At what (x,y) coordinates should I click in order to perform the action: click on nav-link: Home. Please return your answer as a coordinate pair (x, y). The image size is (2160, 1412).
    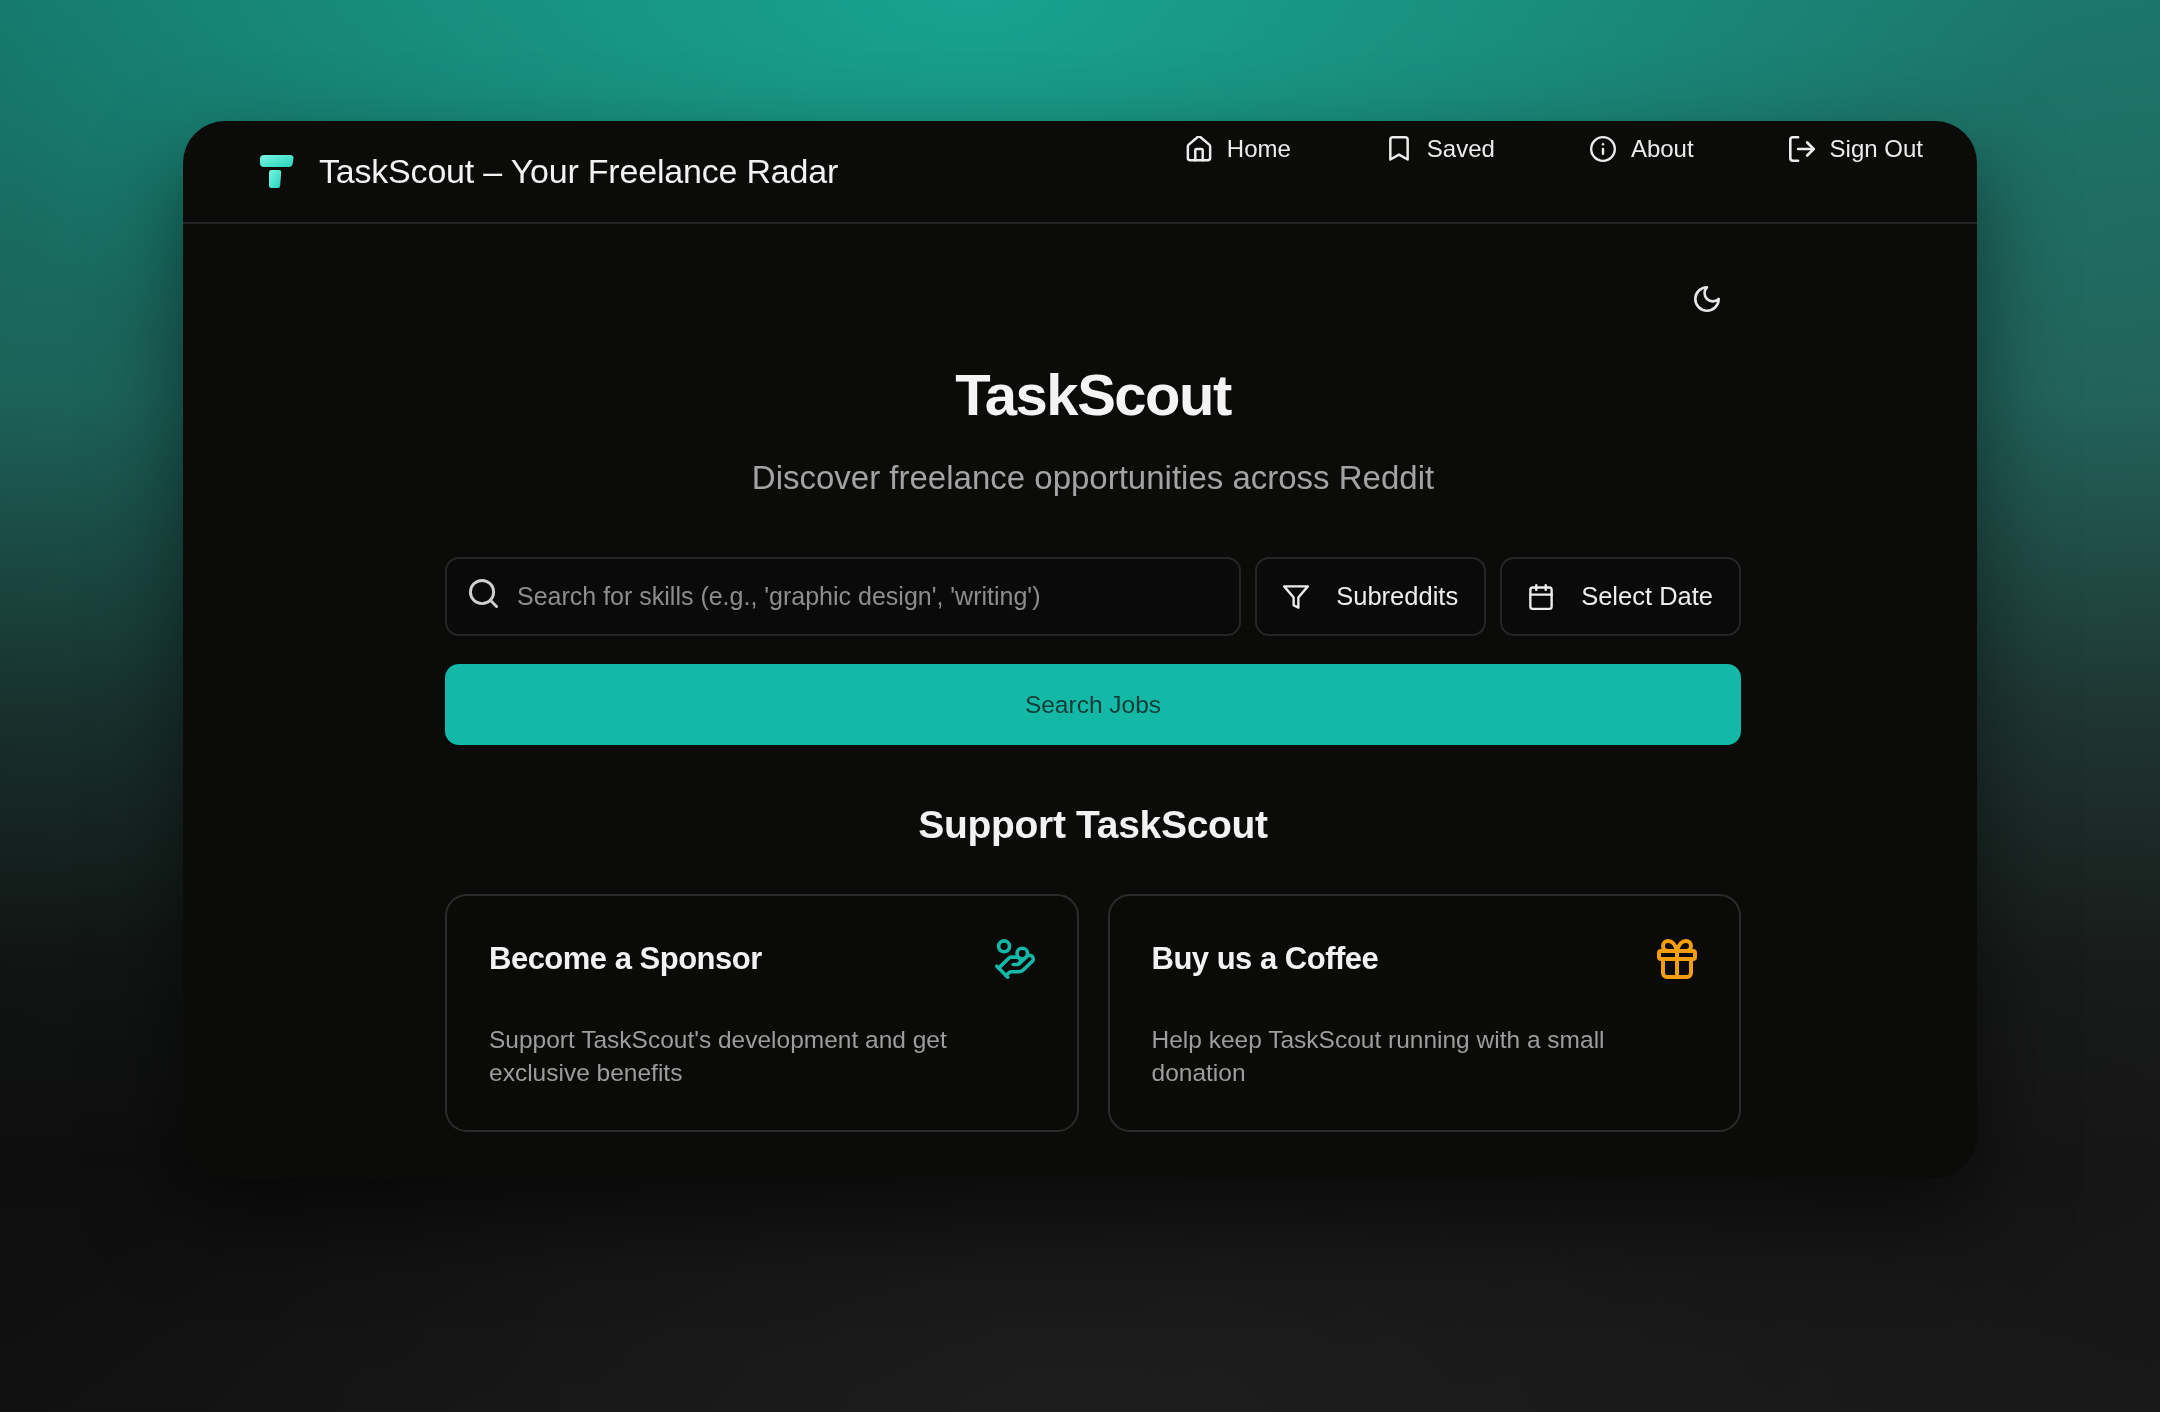
    Looking at the image, I should click on (1238, 149).